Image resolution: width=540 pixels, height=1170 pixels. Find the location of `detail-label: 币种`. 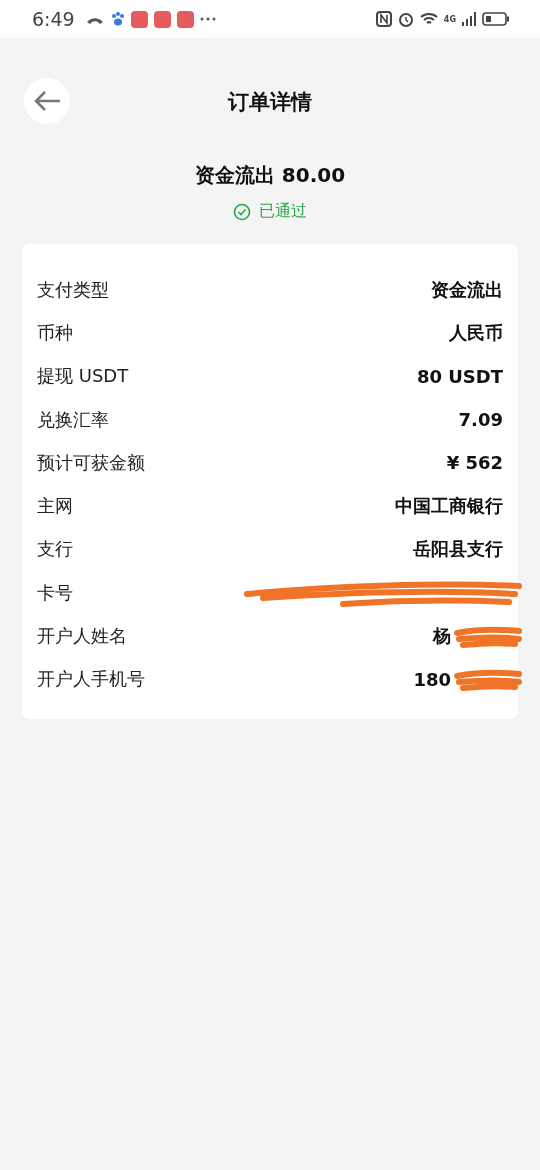

detail-label: 币种 is located at coordinates (55, 332).